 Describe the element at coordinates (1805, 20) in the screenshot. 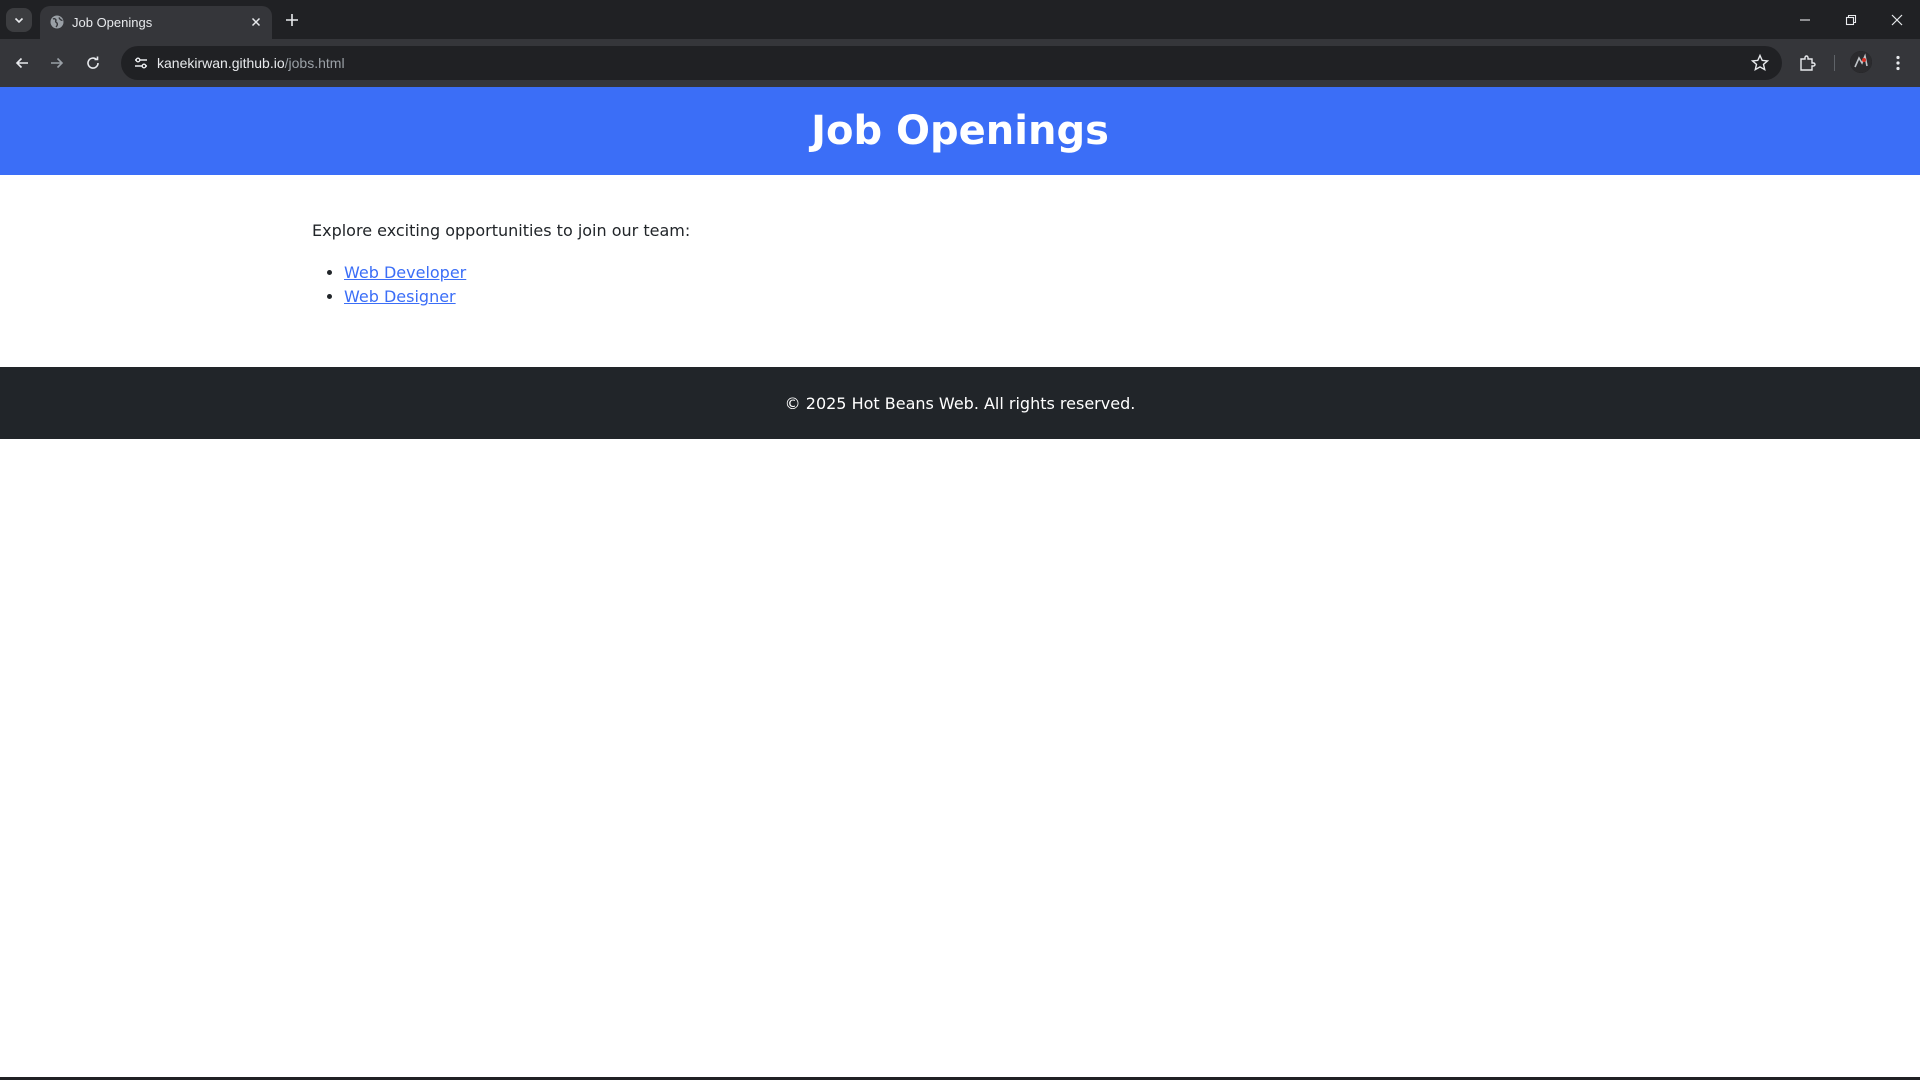

I see `minimize-icon` at that location.